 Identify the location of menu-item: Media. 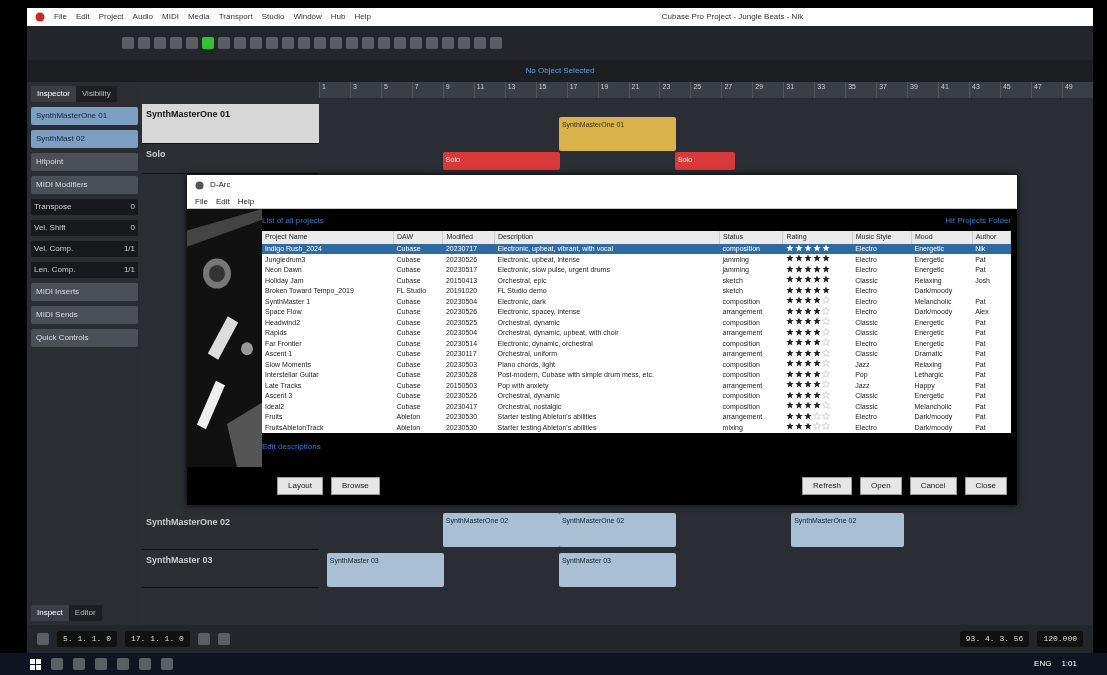
(198, 17).